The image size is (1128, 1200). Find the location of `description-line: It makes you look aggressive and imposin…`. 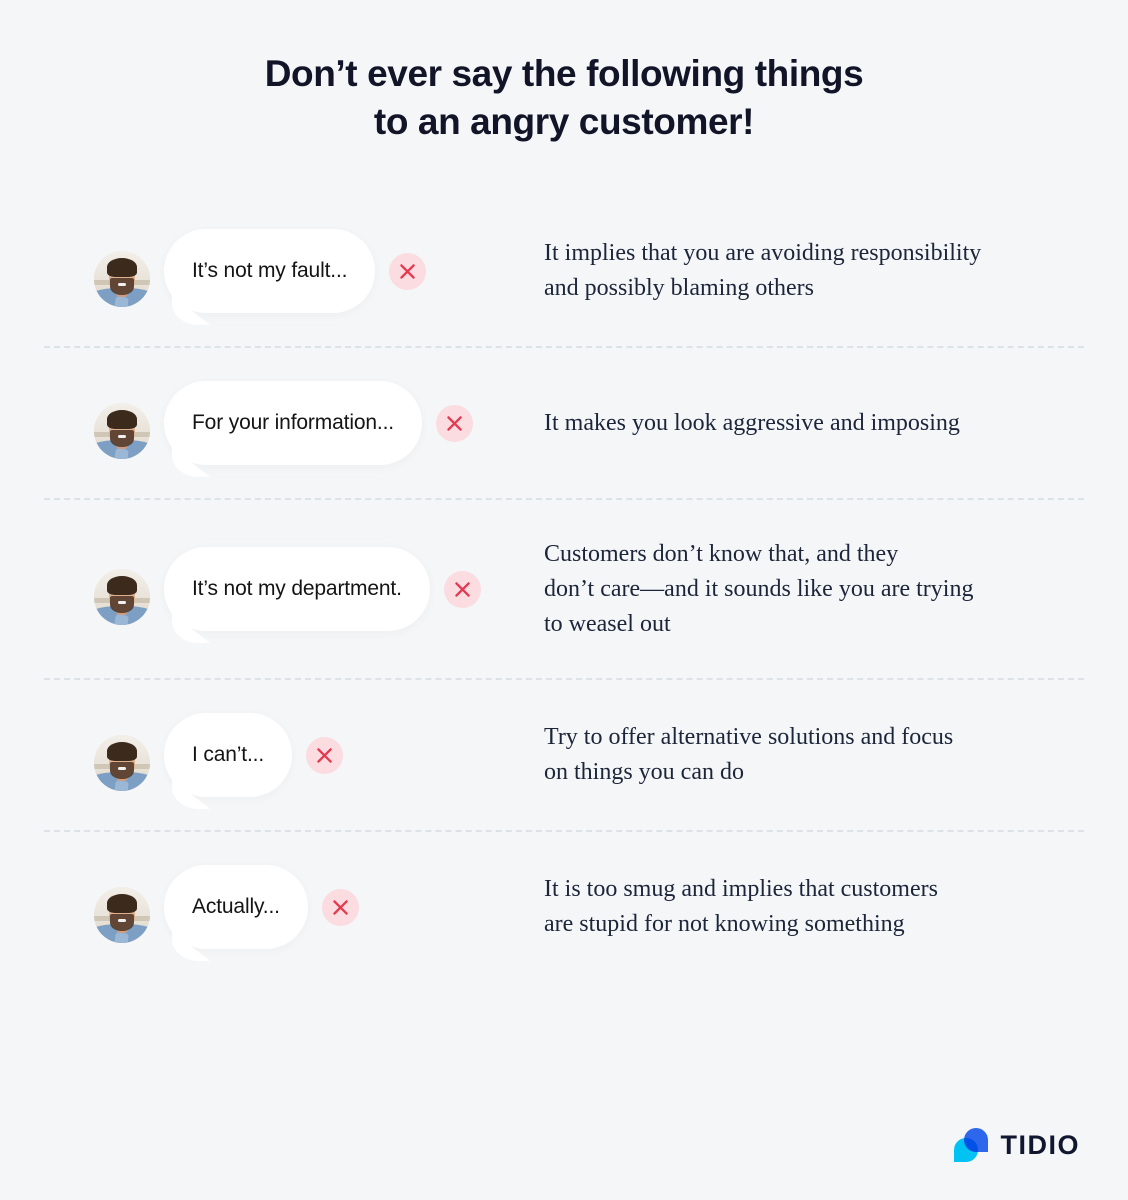

description-line: It makes you look aggressive and imposin… is located at coordinates (752, 422).